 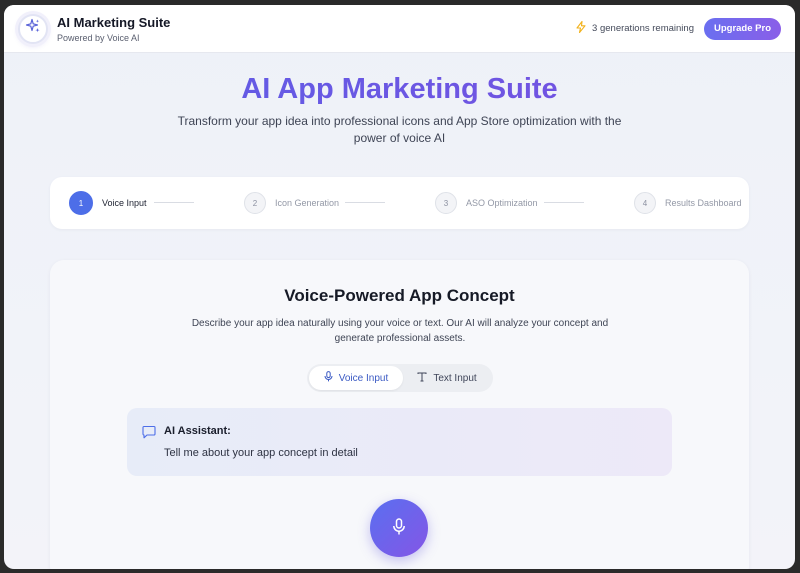 I want to click on step-aso-optimization: 3 ASO Optimization, so click(x=486, y=203).